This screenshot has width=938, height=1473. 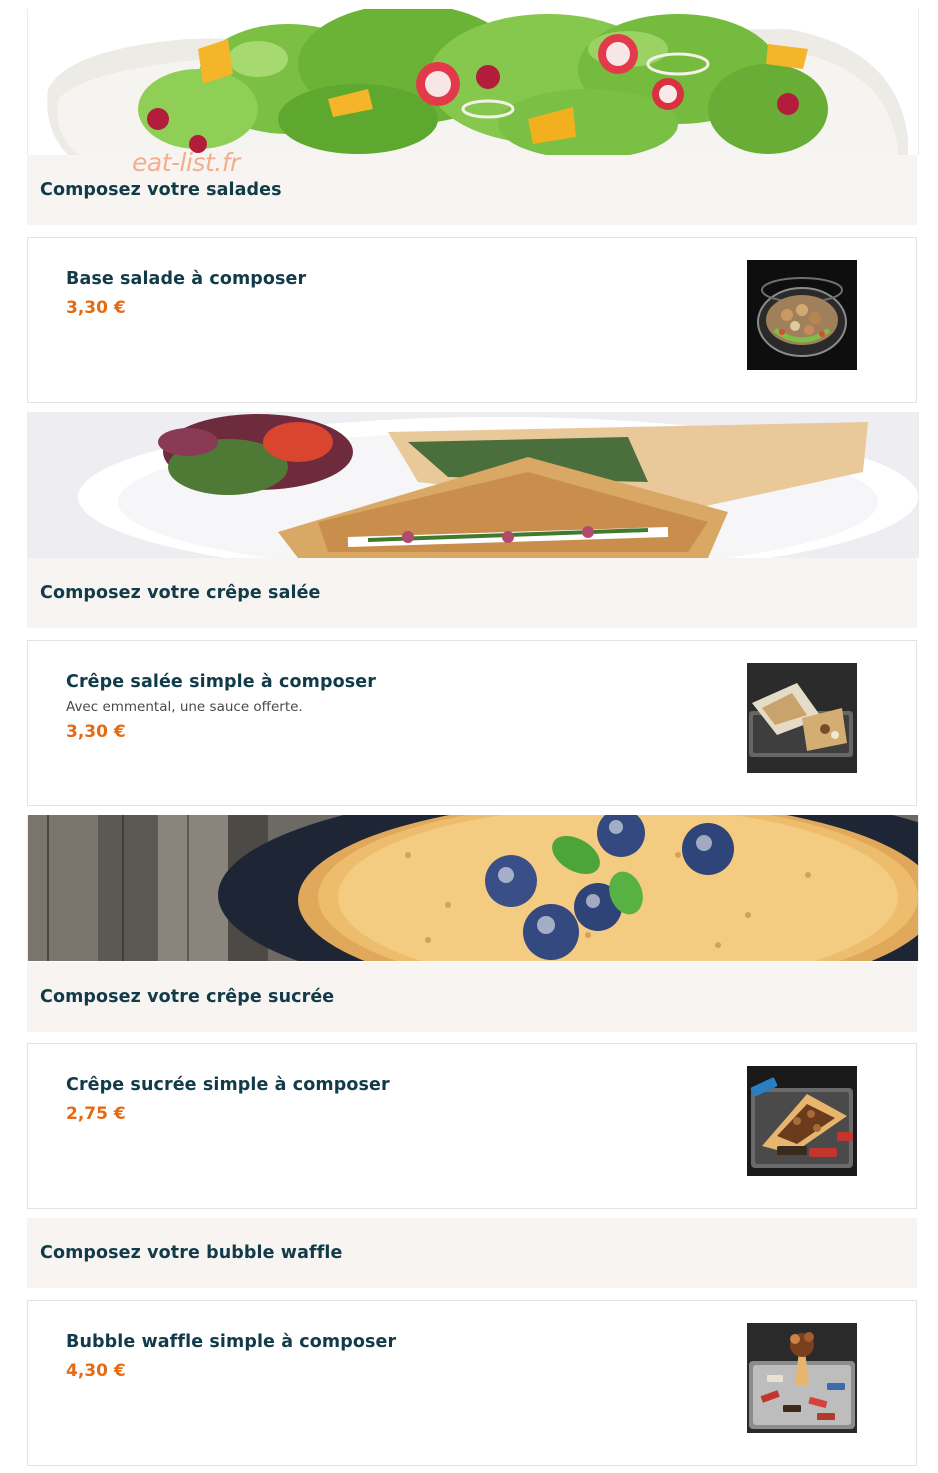 What do you see at coordinates (802, 1378) in the screenshot?
I see `bubble-waffle-photo` at bounding box center [802, 1378].